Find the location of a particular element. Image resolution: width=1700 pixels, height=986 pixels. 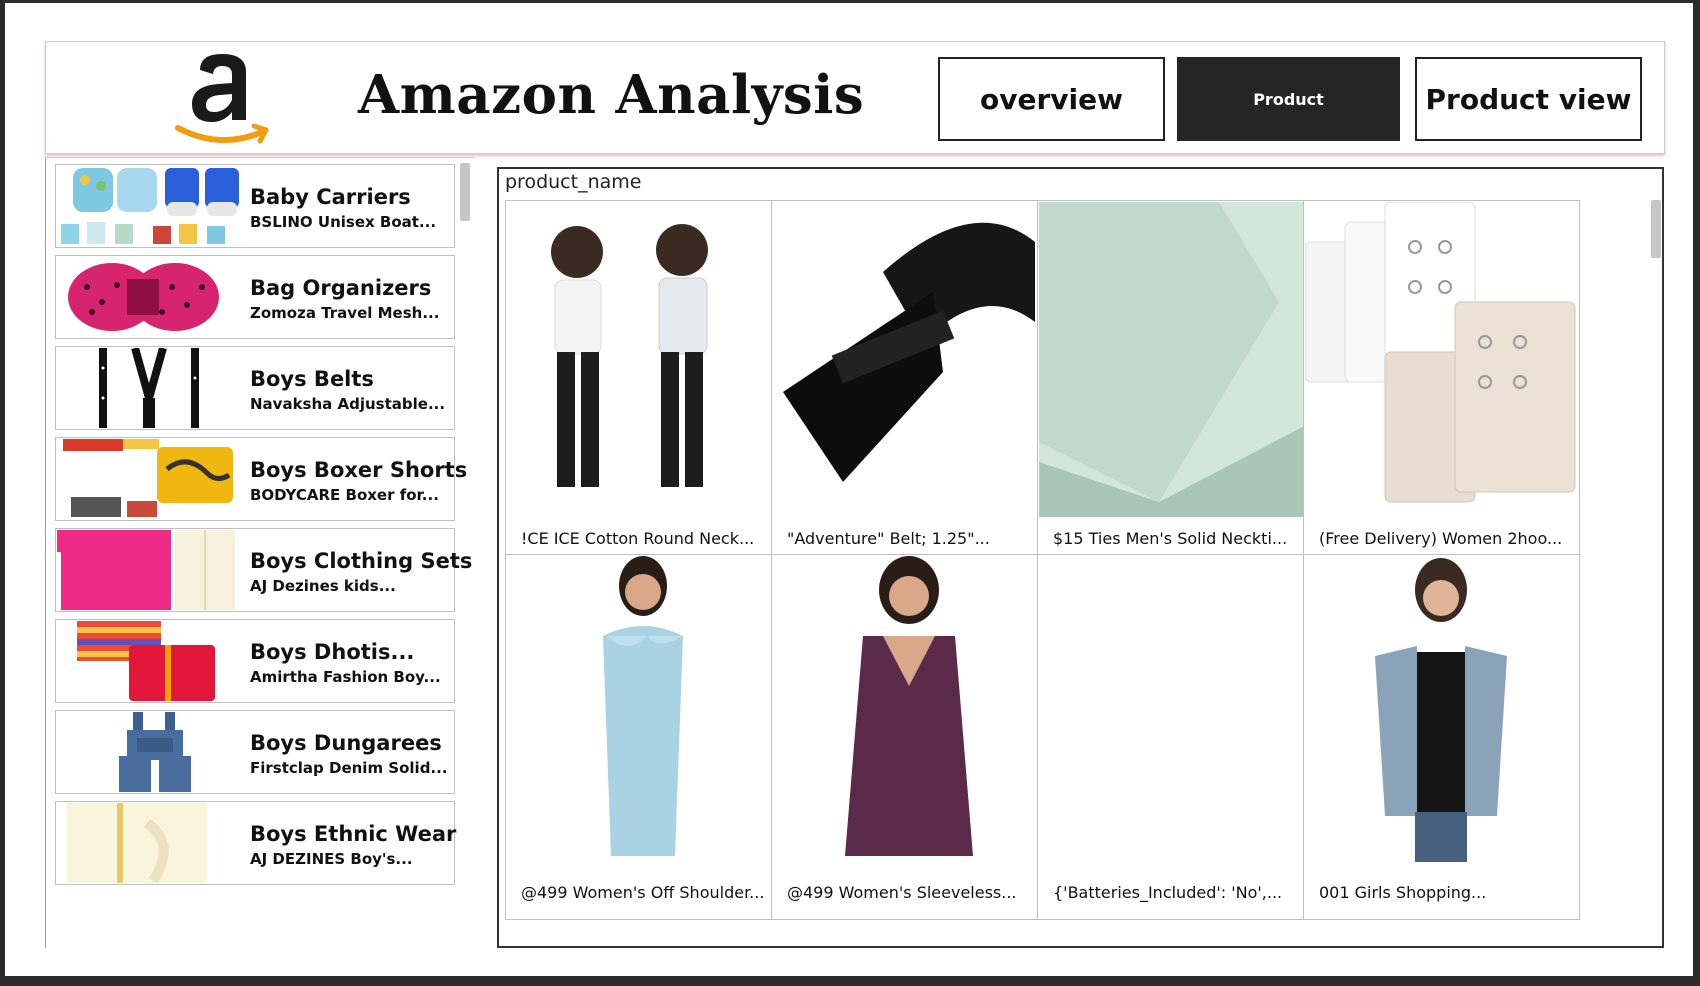

black-belt-image is located at coordinates (909, 359).